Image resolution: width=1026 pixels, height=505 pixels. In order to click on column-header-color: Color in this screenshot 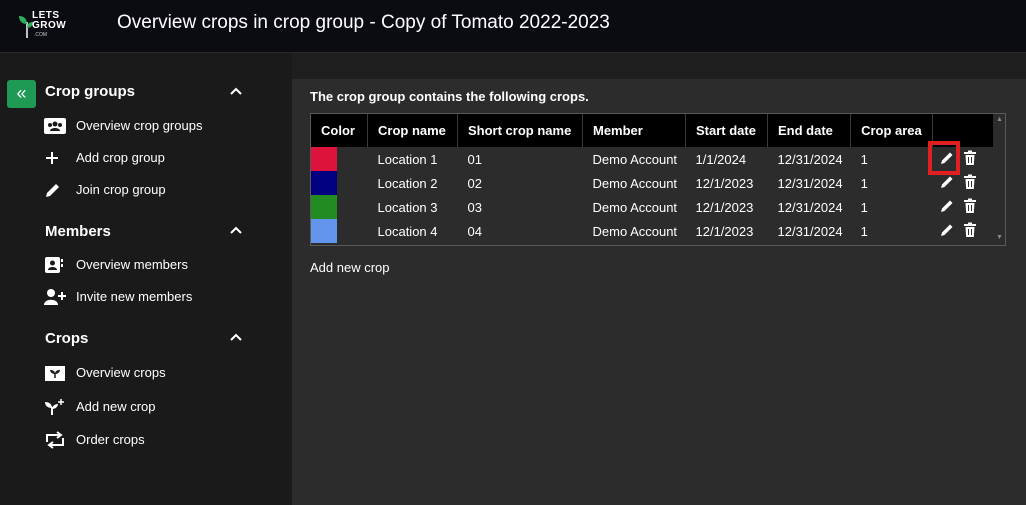, I will do `click(339, 130)`.